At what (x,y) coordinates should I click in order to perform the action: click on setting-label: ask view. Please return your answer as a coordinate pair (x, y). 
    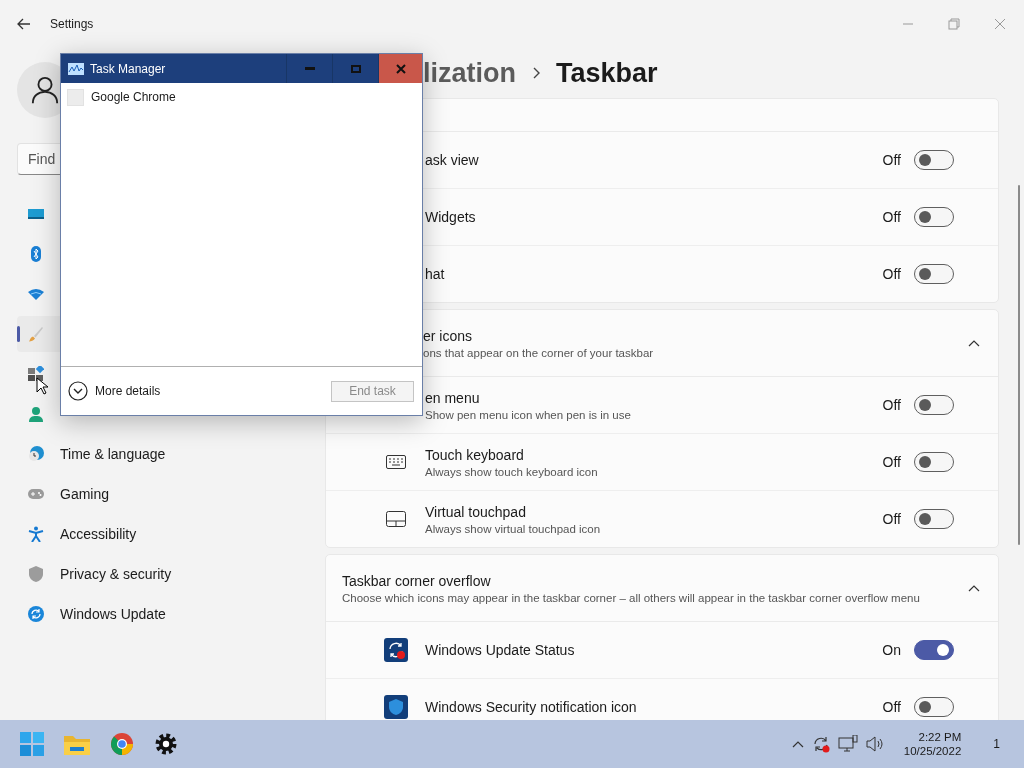
    Looking at the image, I should click on (452, 160).